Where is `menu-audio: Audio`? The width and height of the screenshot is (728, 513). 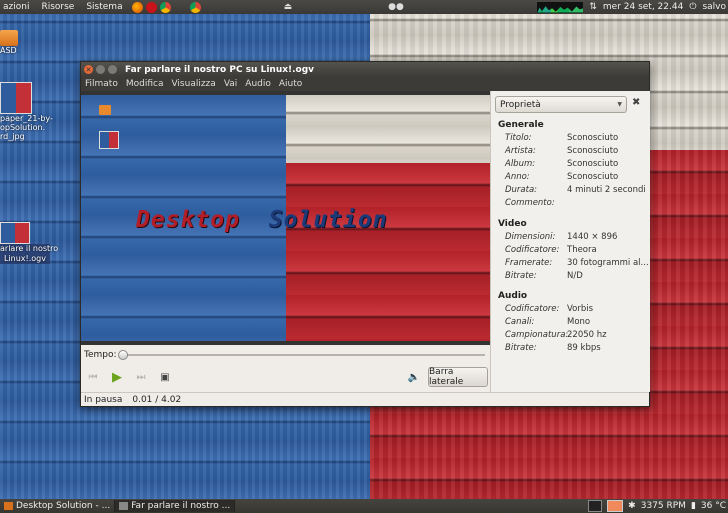 menu-audio: Audio is located at coordinates (258, 84).